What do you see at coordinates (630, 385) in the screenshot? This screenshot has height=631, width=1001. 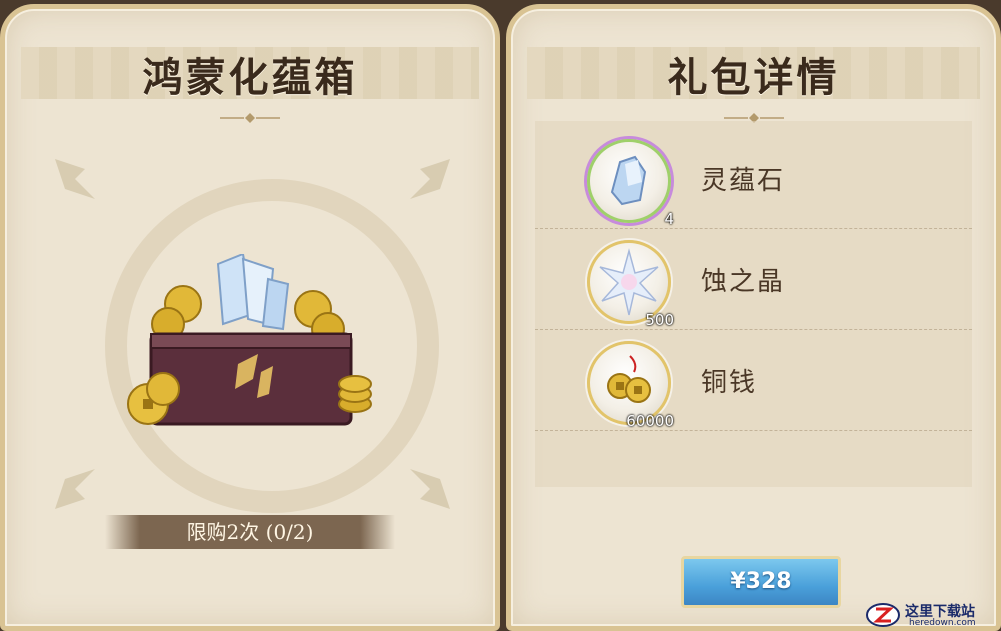 I see `copper-coins-icon: 60000` at bounding box center [630, 385].